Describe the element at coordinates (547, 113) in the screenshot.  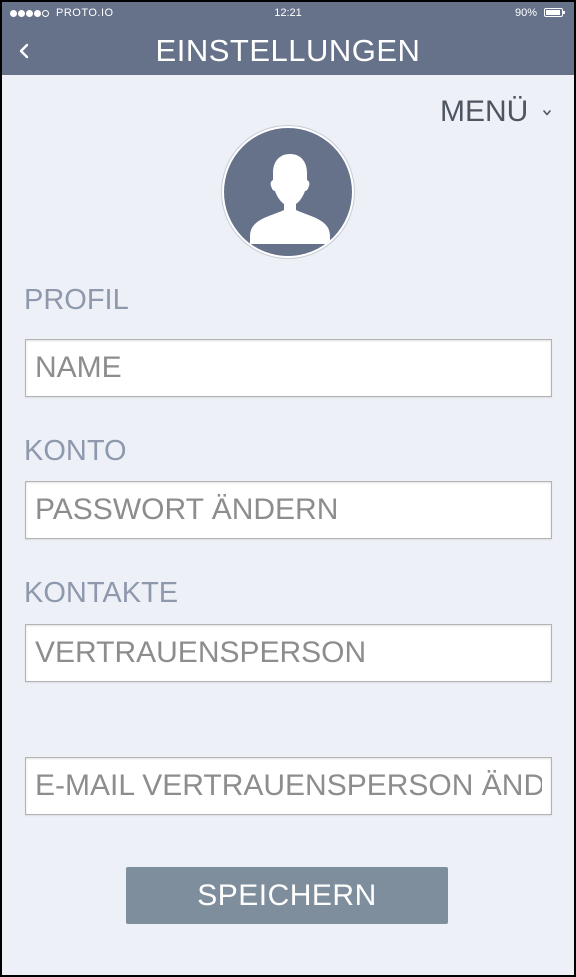
I see `chevron-down-icon` at that location.